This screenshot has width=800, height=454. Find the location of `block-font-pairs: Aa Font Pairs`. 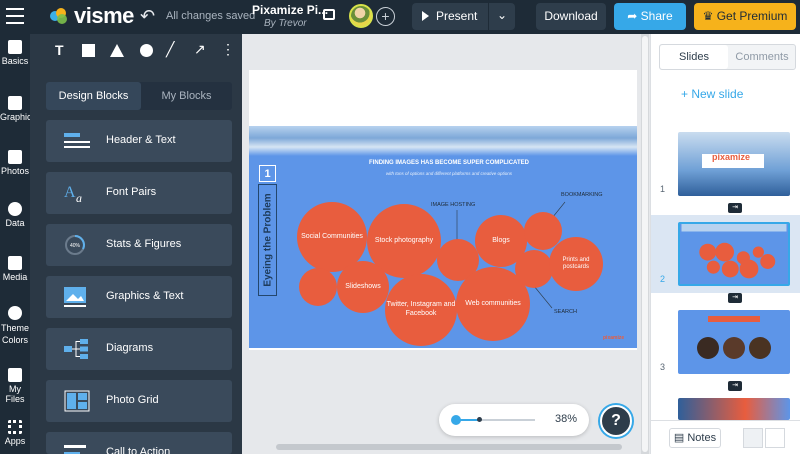

block-font-pairs: Aa Font Pairs is located at coordinates (139, 193).